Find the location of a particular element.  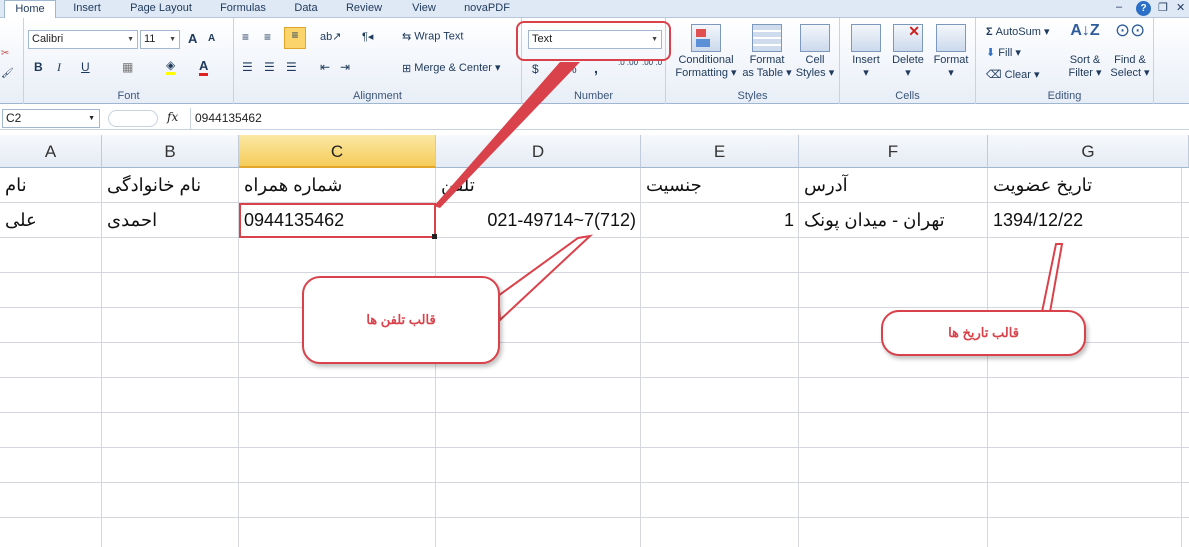

fill-handle is located at coordinates (434, 236).